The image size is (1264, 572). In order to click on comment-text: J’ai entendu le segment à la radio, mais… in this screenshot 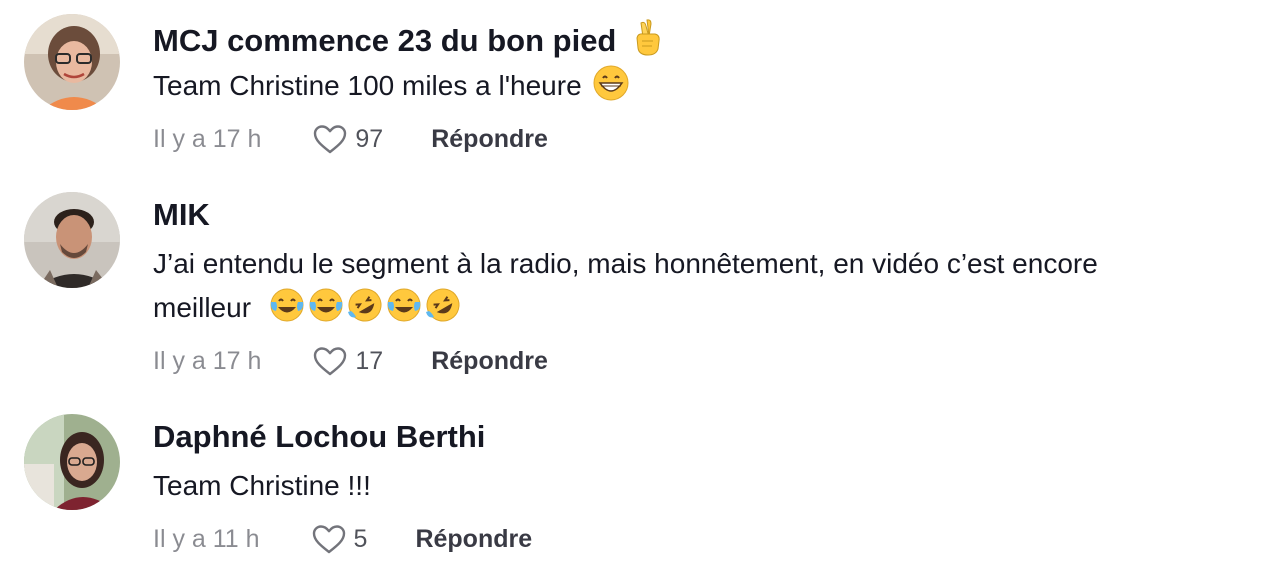, I will do `click(693, 286)`.